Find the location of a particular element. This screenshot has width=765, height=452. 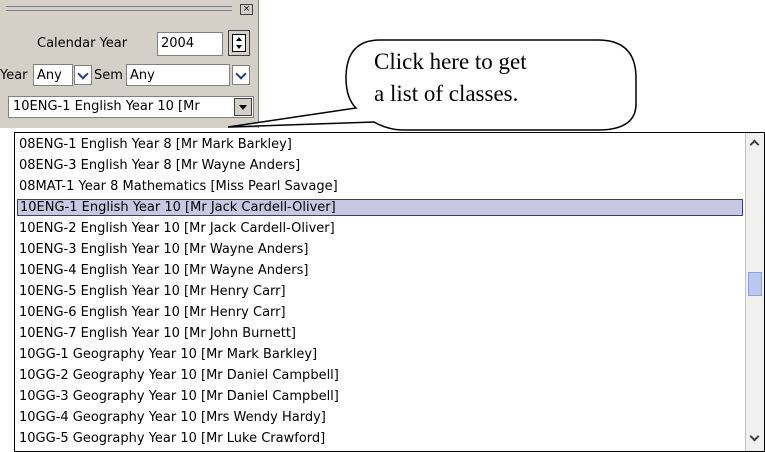

callout-line-2: a list of classes. is located at coordinates (446, 93).